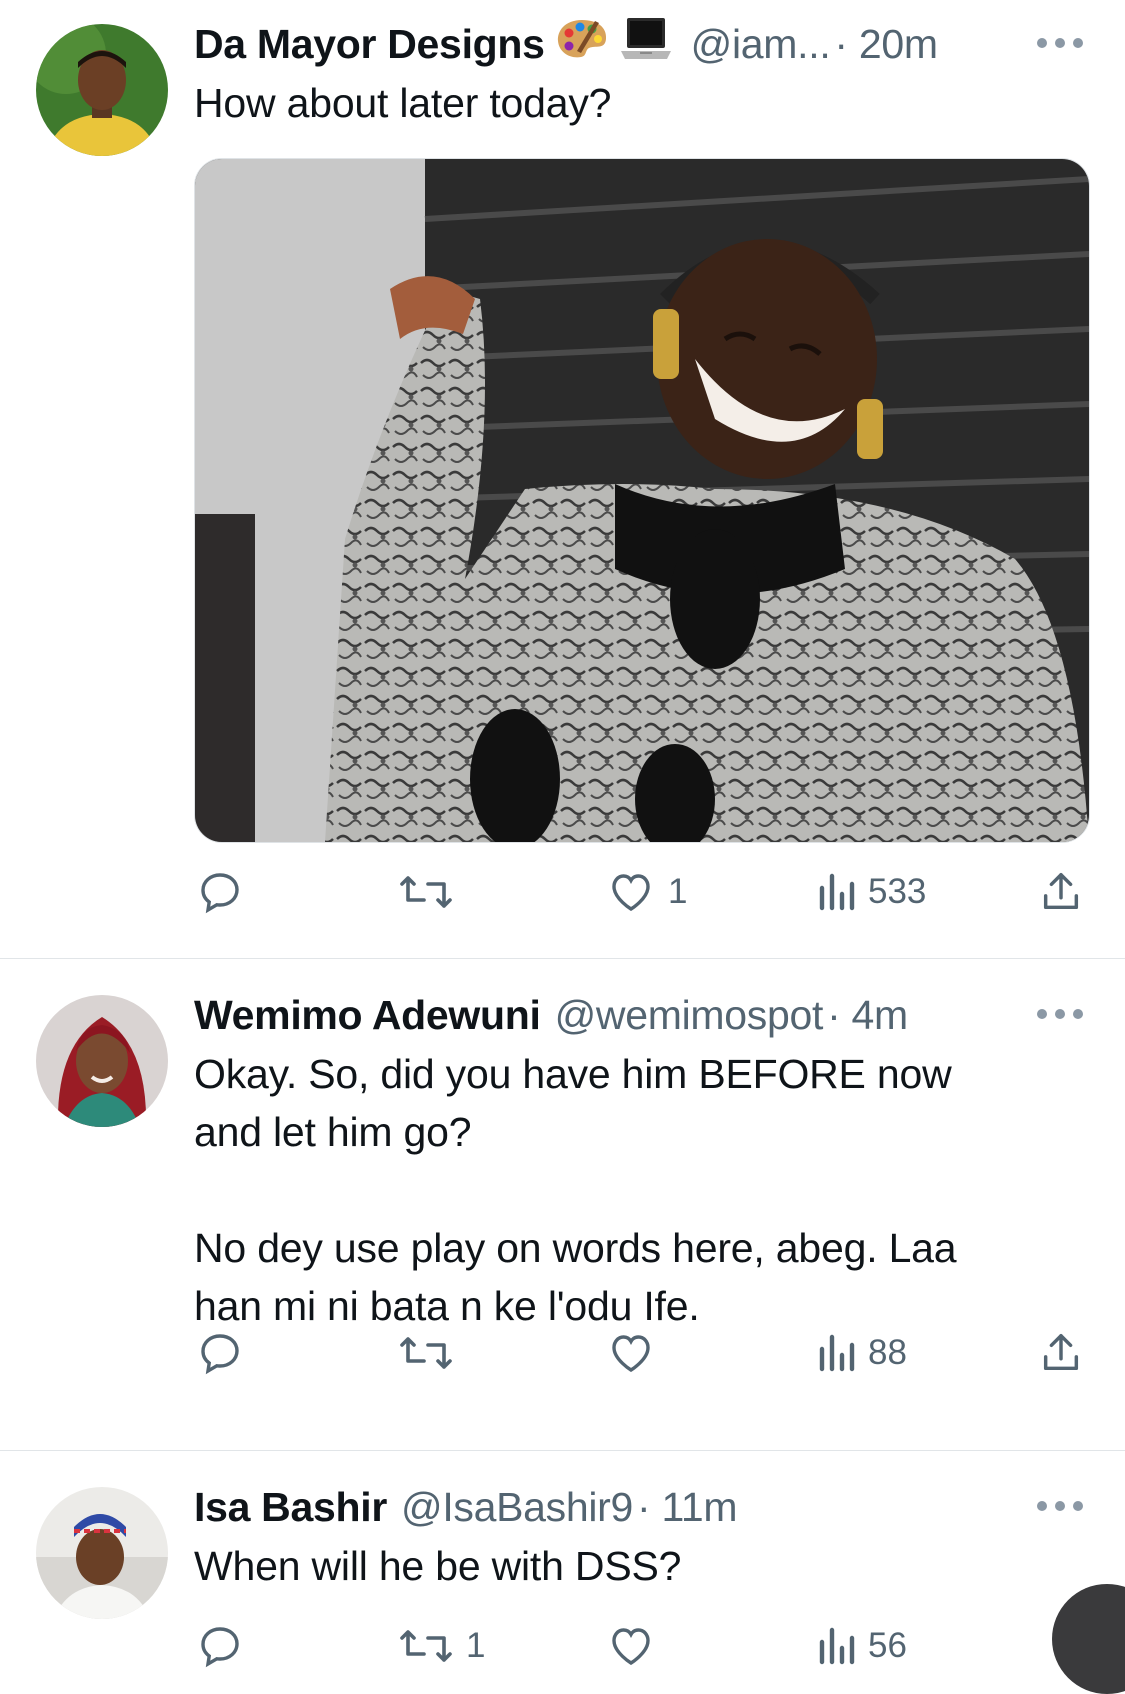 This screenshot has height=1694, width=1125. I want to click on author-handle: @IsaBashir9, so click(517, 1507).